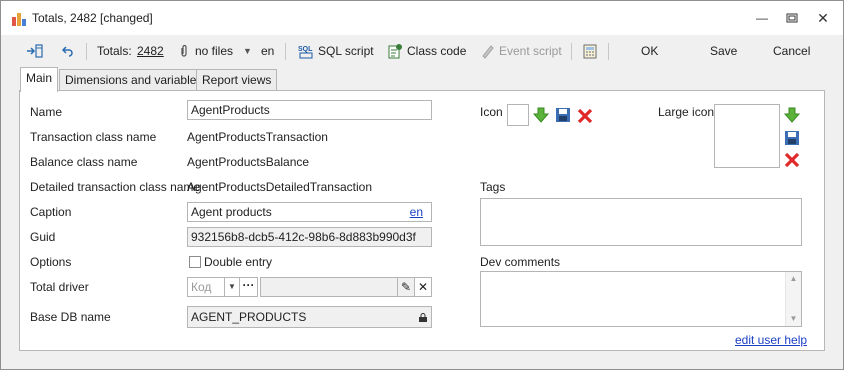 The width and height of the screenshot is (844, 370). What do you see at coordinates (257, 137) in the screenshot?
I see `transaction-class-value: AgentProductsTransaction` at bounding box center [257, 137].